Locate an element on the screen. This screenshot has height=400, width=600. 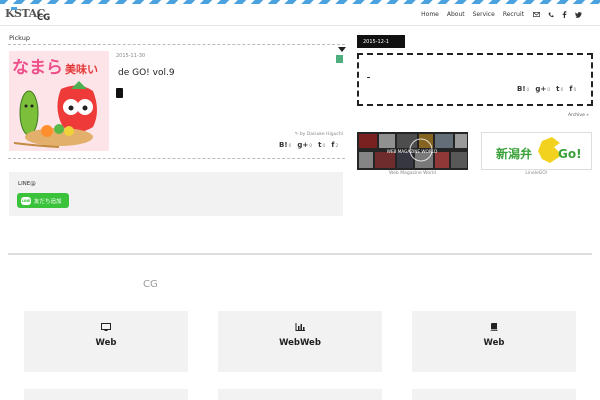
hatena-share: B! 0 is located at coordinates (285, 145).